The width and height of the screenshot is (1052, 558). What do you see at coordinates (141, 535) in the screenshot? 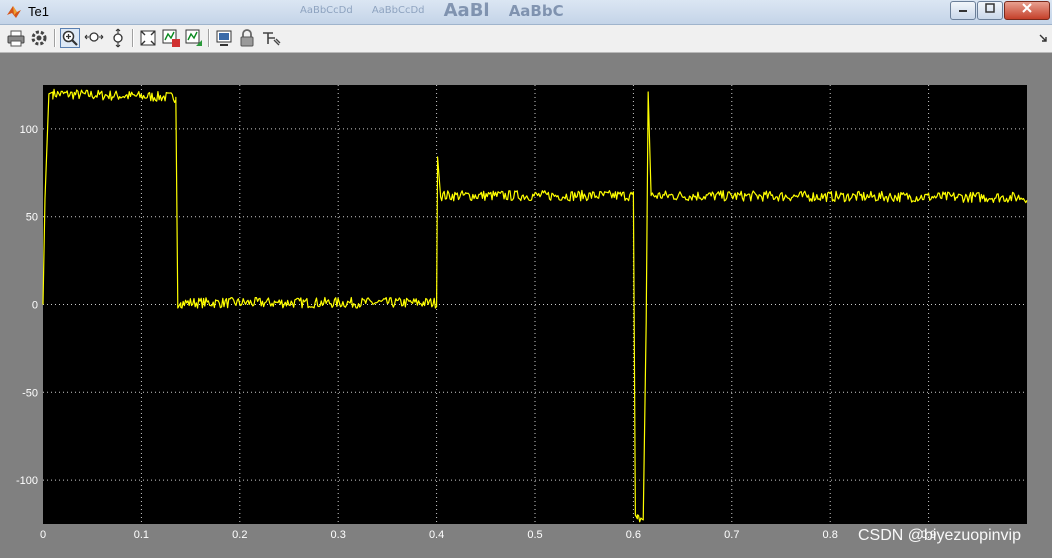
I see `x-tick-label: 0.1` at bounding box center [141, 535].